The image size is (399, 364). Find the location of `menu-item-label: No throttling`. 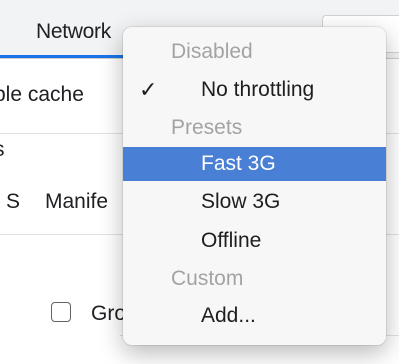

menu-item-label: No throttling is located at coordinates (258, 89).